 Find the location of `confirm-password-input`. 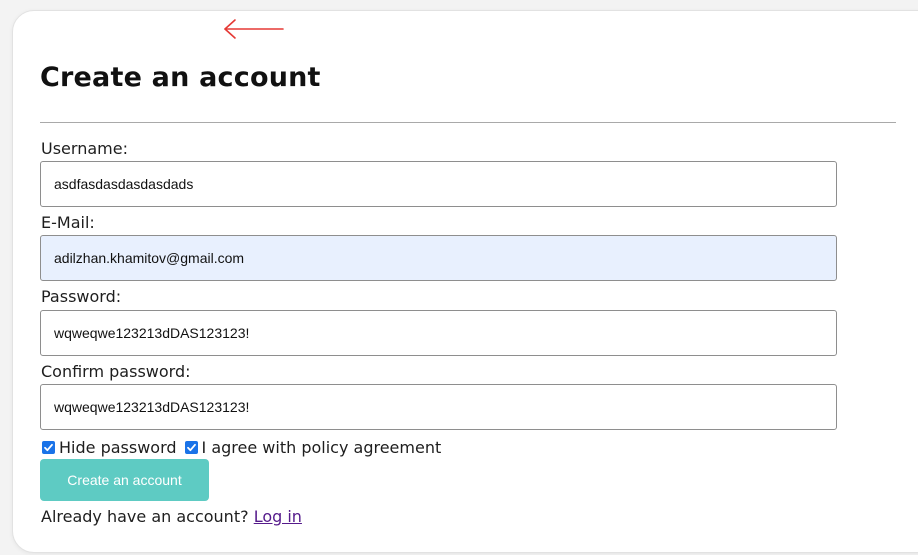

confirm-password-input is located at coordinates (438, 407).